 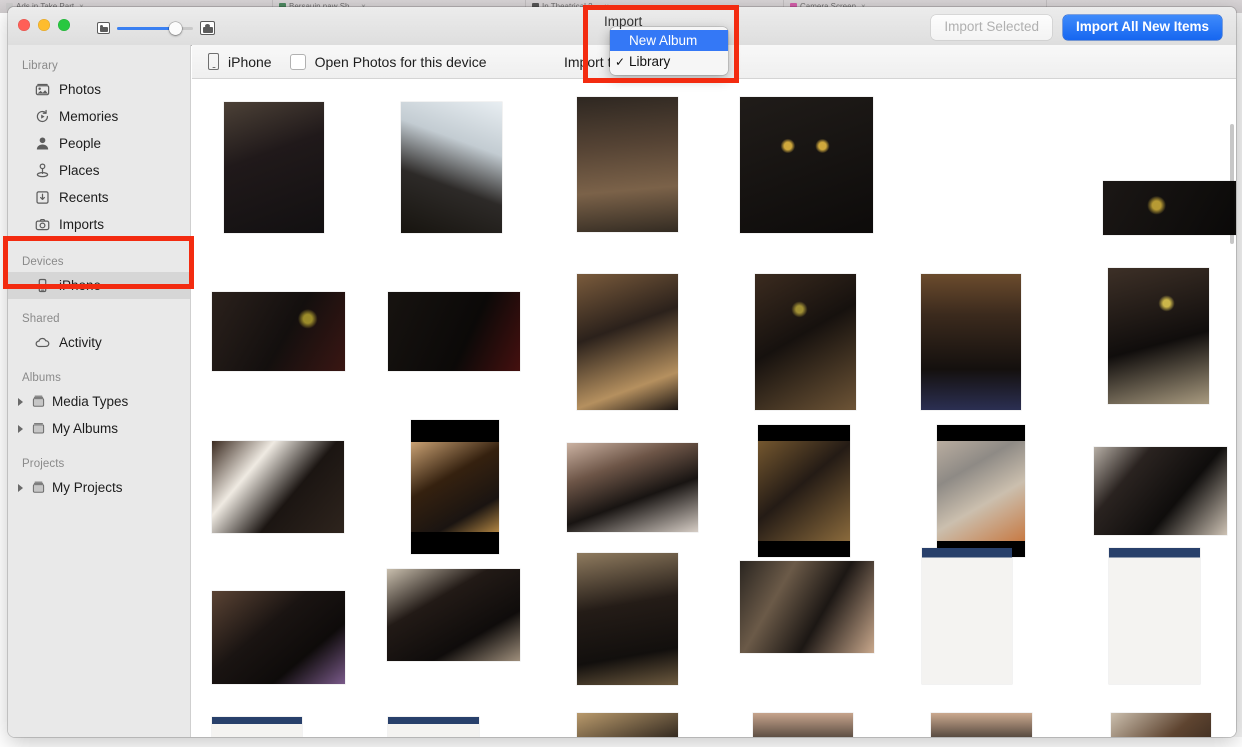 I want to click on minimize-window-button, so click(x=44, y=25).